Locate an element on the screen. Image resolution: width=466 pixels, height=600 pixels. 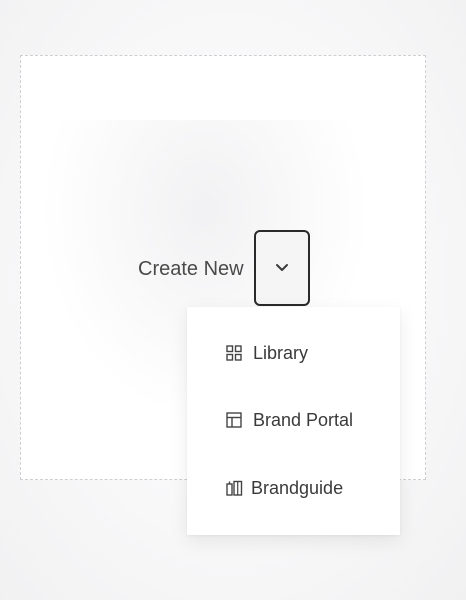
menu-item-library: Library is located at coordinates (266, 353).